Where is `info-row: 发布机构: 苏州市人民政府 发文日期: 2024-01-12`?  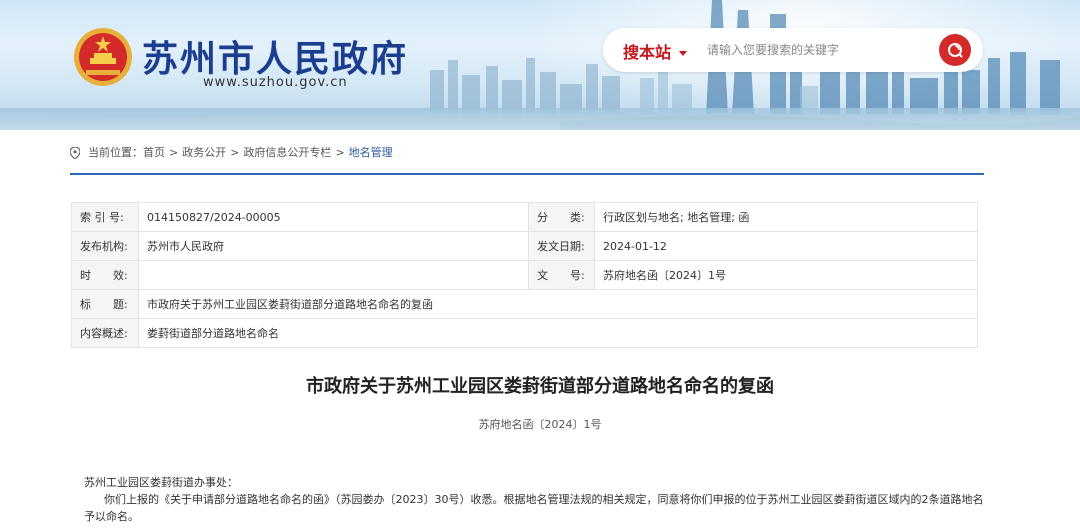
info-row: 发布机构: 苏州市人民政府 发文日期: 2024-01-12 is located at coordinates (524, 246).